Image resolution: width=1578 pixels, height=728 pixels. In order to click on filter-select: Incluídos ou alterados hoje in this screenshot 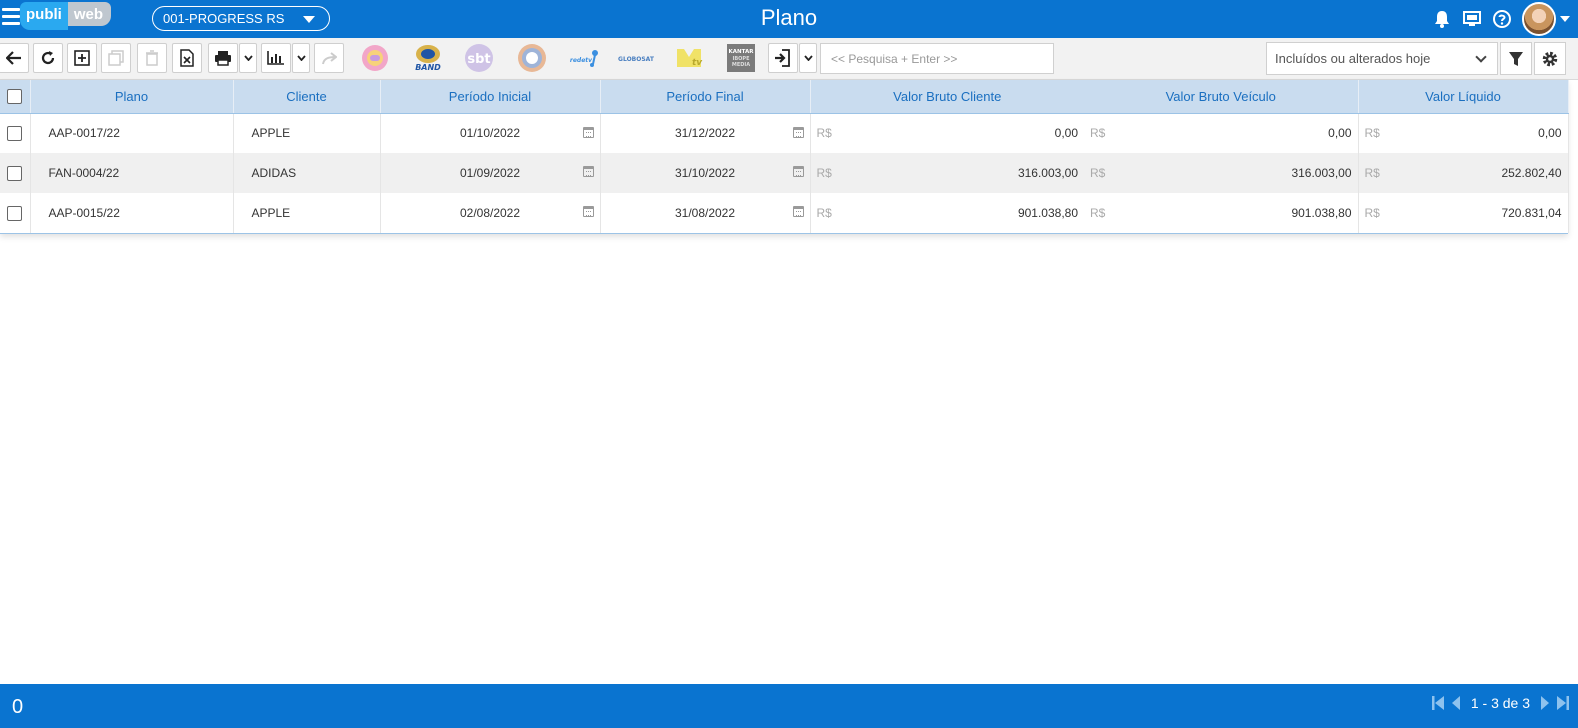, I will do `click(1382, 58)`.